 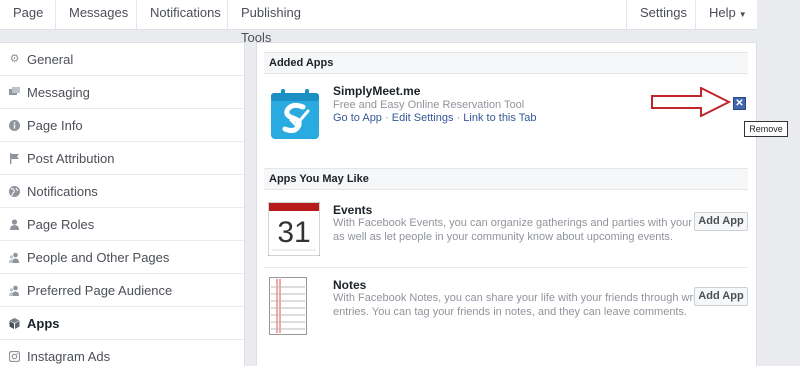 What do you see at coordinates (721, 296) in the screenshot?
I see `add-notes-app-button: Add App` at bounding box center [721, 296].